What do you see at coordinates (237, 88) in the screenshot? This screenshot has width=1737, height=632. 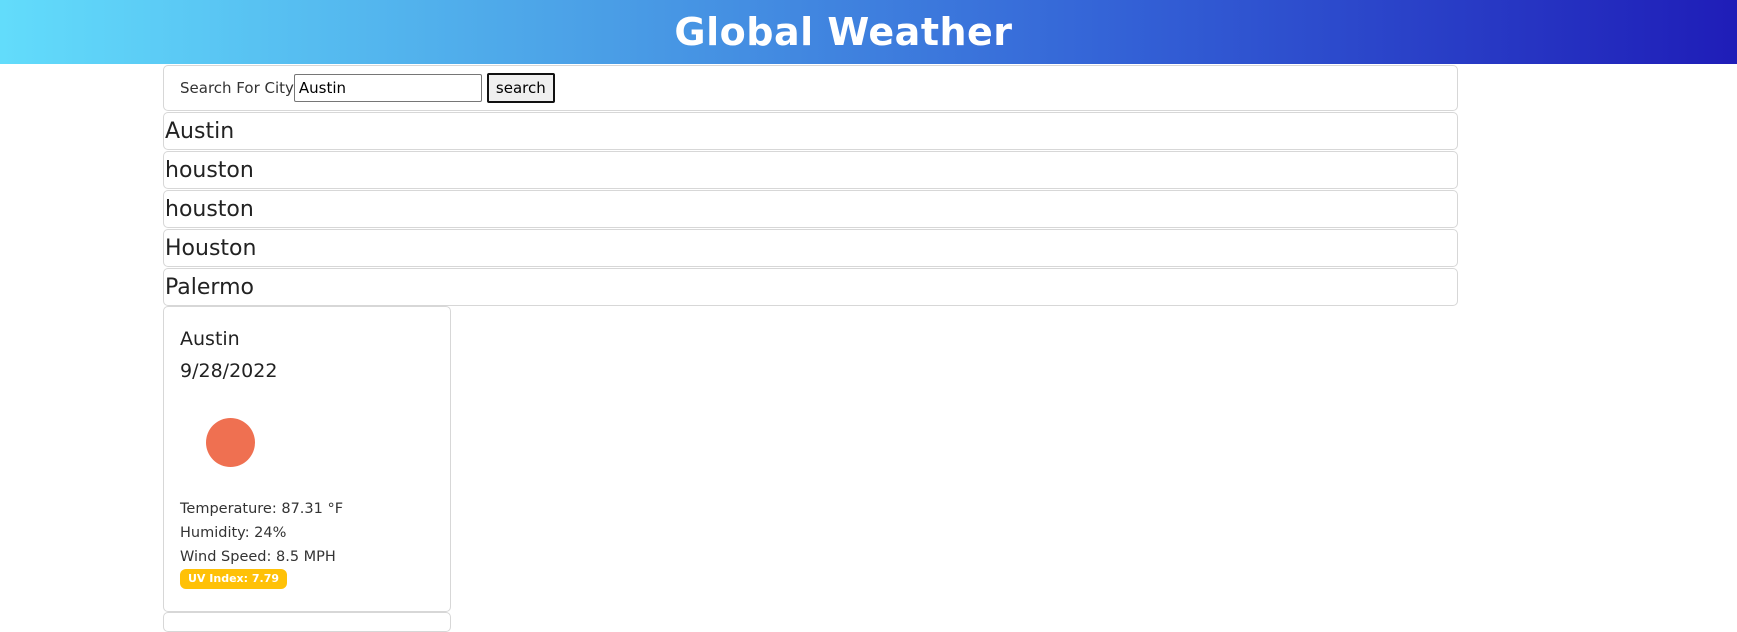 I see `search-label: Search For City` at bounding box center [237, 88].